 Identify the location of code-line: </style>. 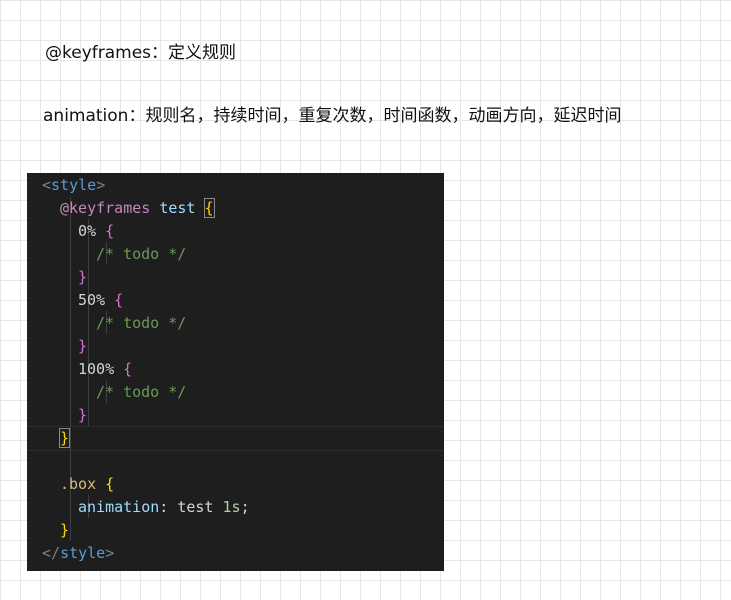
(243, 553).